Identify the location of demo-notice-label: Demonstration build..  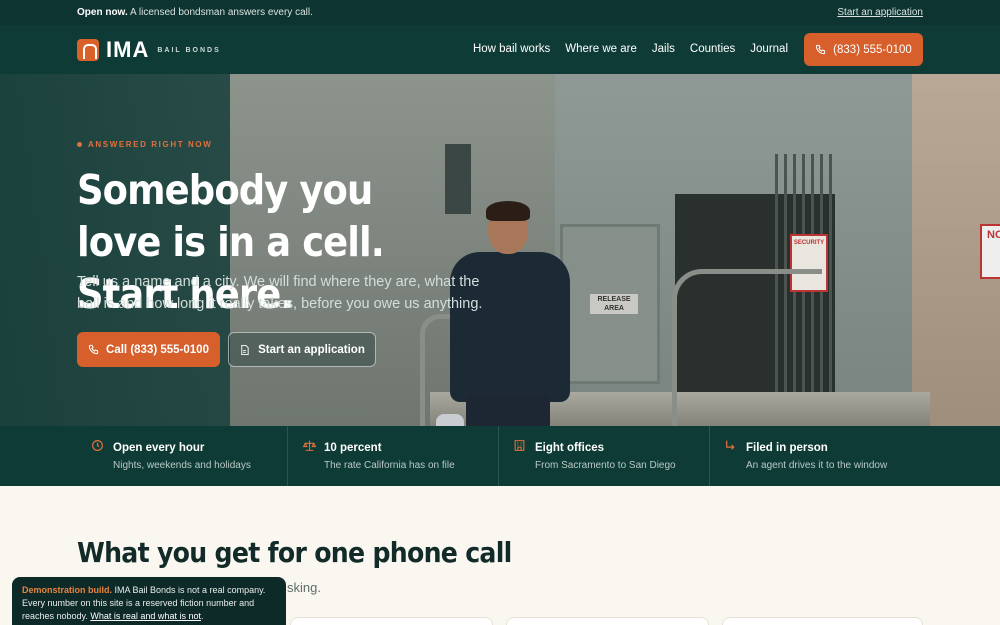
(67, 590).